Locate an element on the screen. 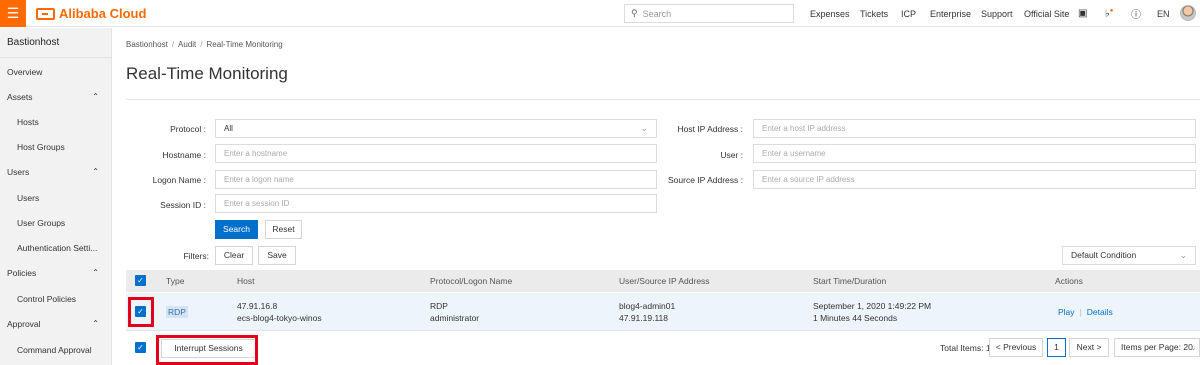  user-avatar is located at coordinates (1188, 13).